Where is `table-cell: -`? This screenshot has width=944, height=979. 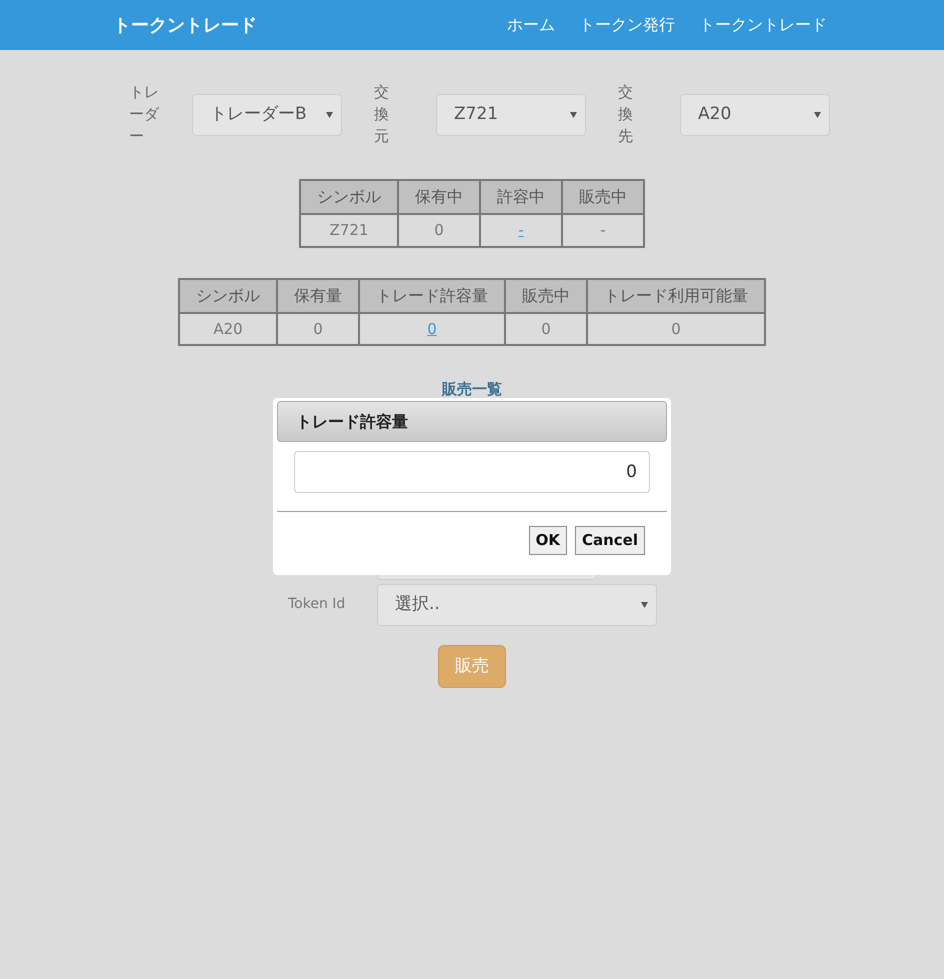 table-cell: - is located at coordinates (603, 230).